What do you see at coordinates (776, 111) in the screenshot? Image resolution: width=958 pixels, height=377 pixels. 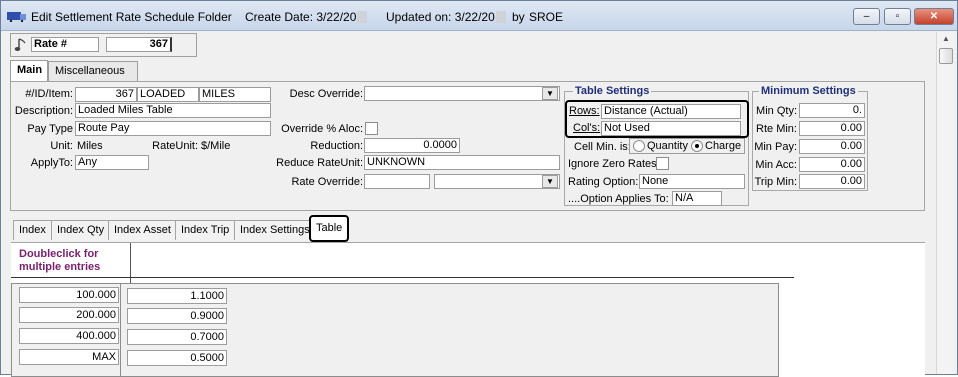 I see `min-qty-label: Min Qty:` at bounding box center [776, 111].